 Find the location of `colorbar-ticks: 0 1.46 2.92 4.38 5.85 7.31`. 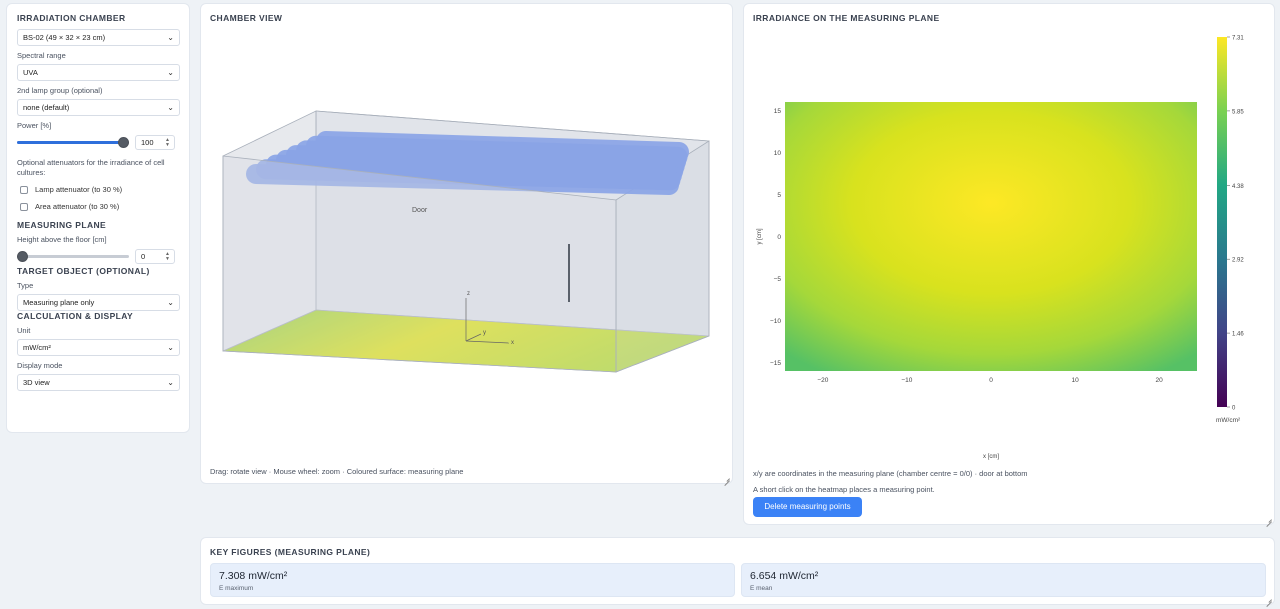

colorbar-ticks: 0 1.46 2.92 4.38 5.85 7.31 is located at coordinates (1235, 224).